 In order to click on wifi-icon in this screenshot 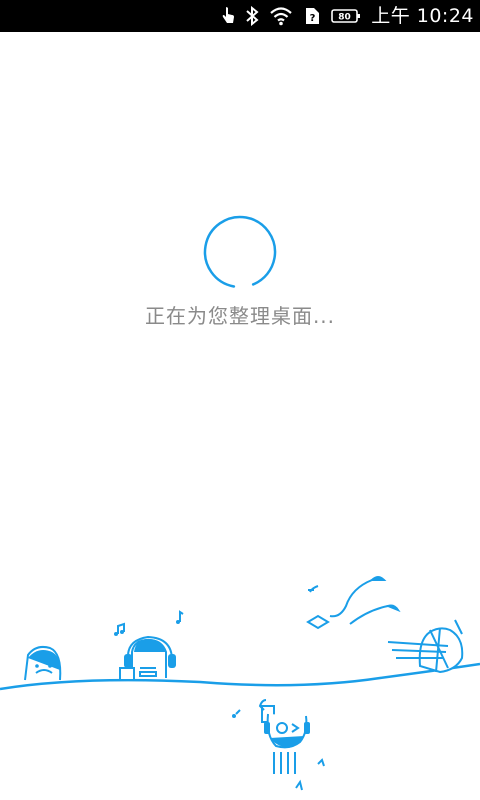, I will do `click(281, 16)`.